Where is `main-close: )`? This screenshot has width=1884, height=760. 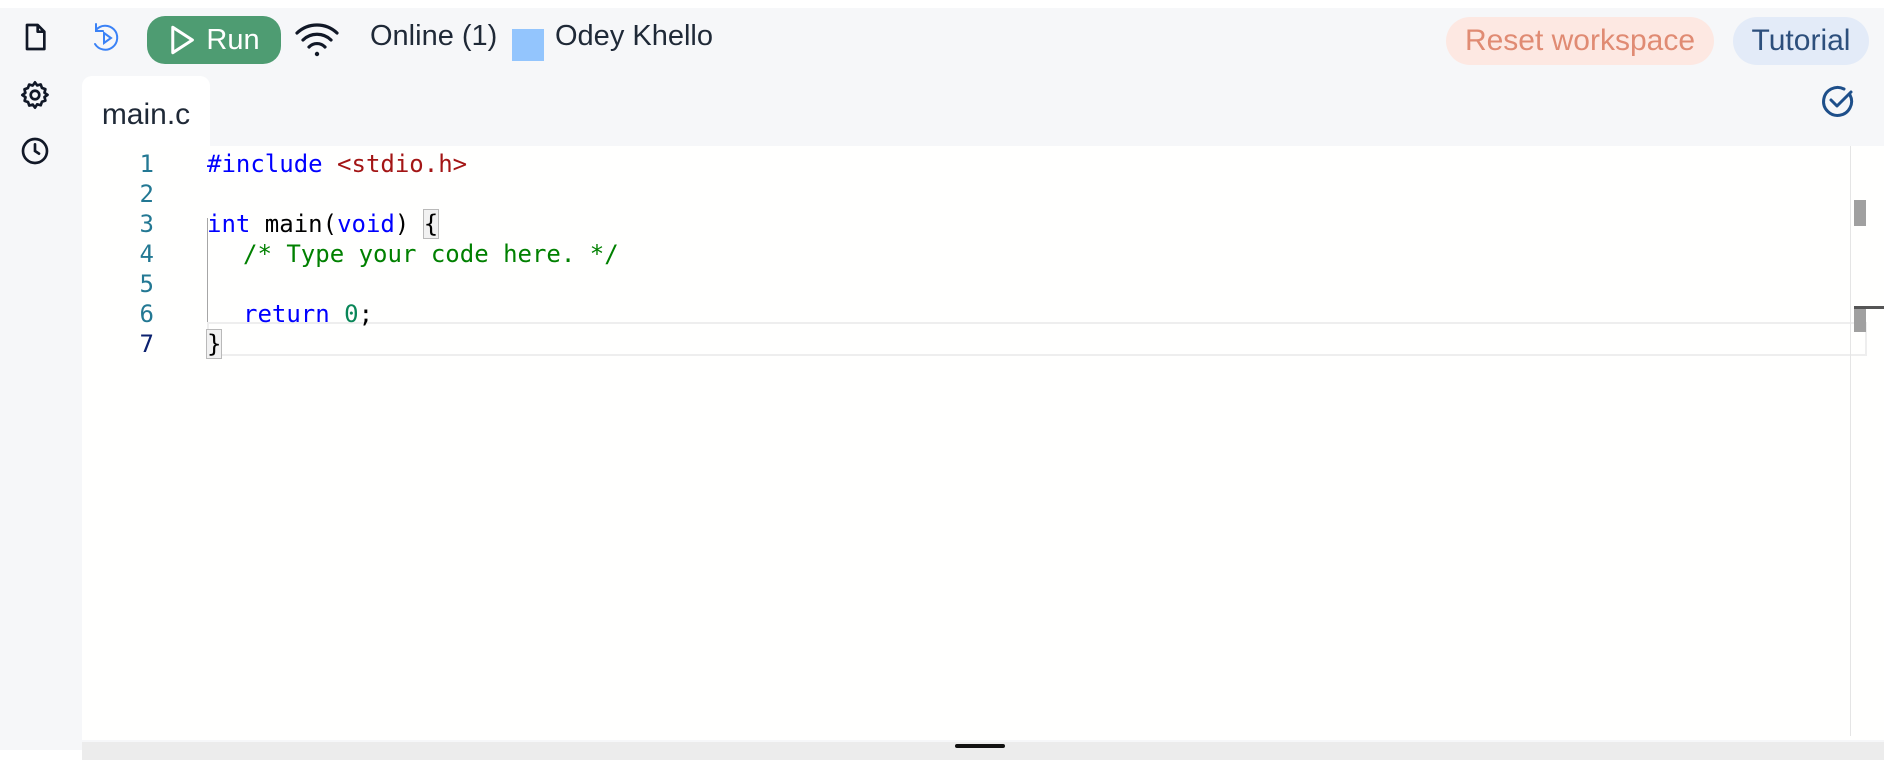 main-close: ) is located at coordinates (409, 224).